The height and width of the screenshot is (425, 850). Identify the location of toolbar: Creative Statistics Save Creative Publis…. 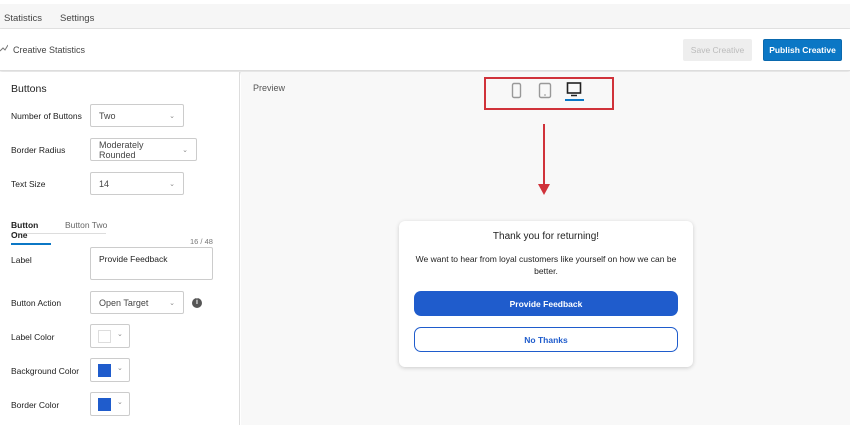
(425, 50).